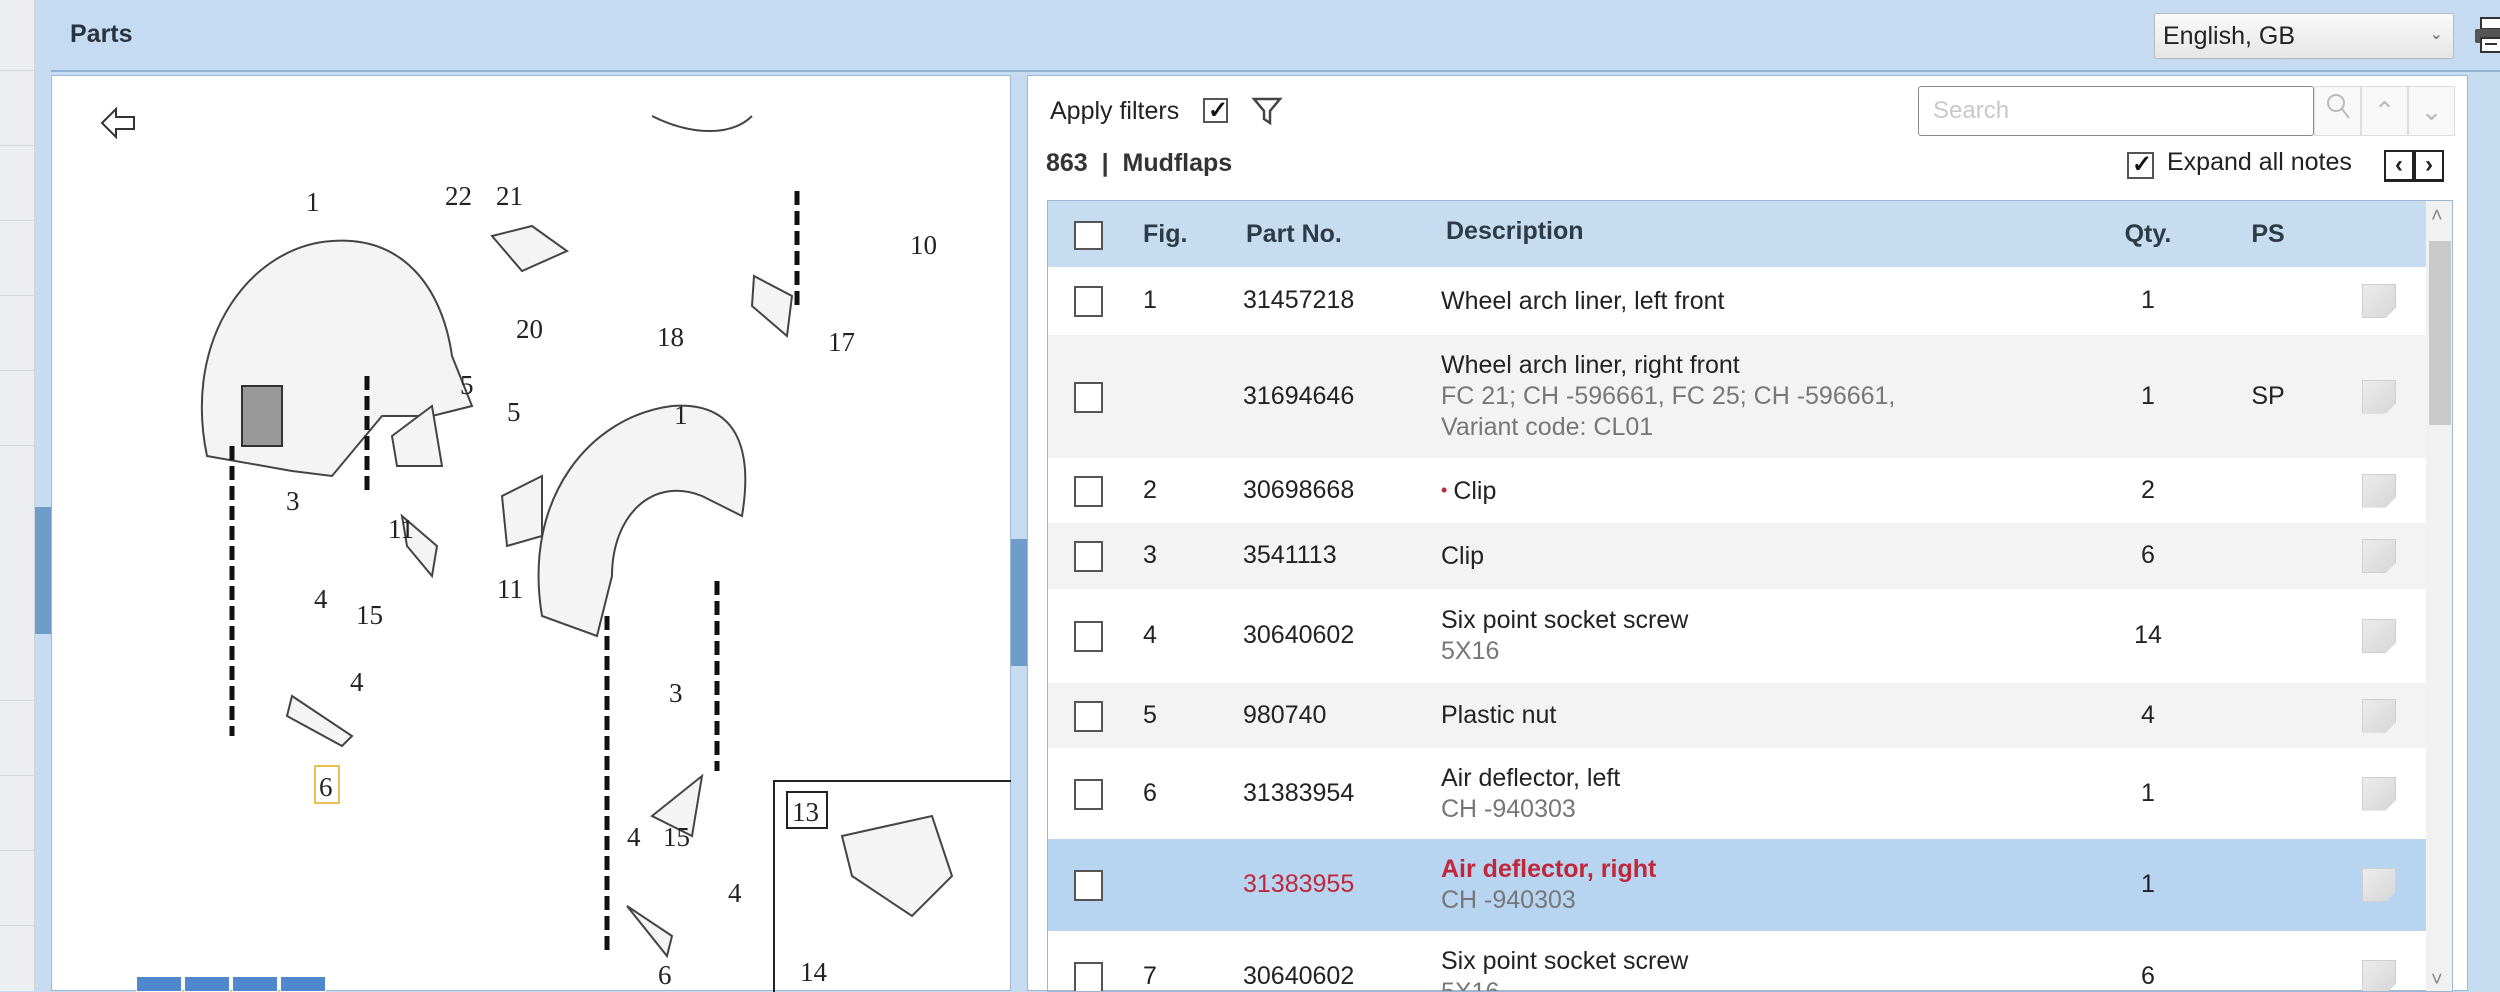  I want to click on scrollbar-thumb, so click(2440, 333).